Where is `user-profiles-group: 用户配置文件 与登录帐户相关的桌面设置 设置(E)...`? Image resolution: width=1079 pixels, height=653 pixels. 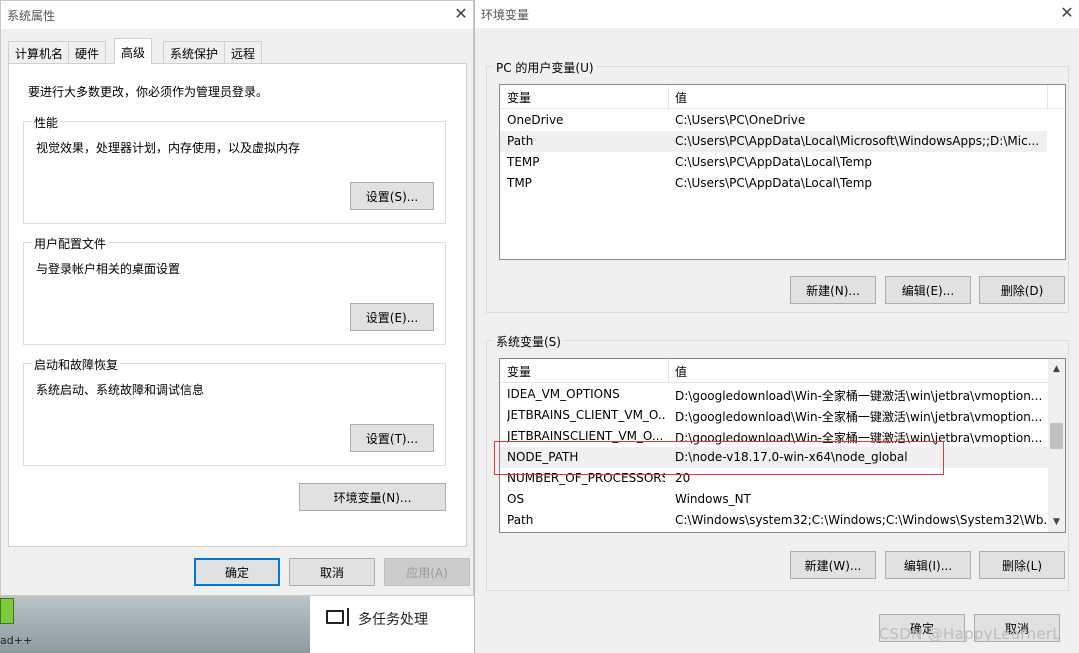
user-profiles-group: 用户配置文件 与登录帐户相关的桌面设置 设置(E)... is located at coordinates (234, 290).